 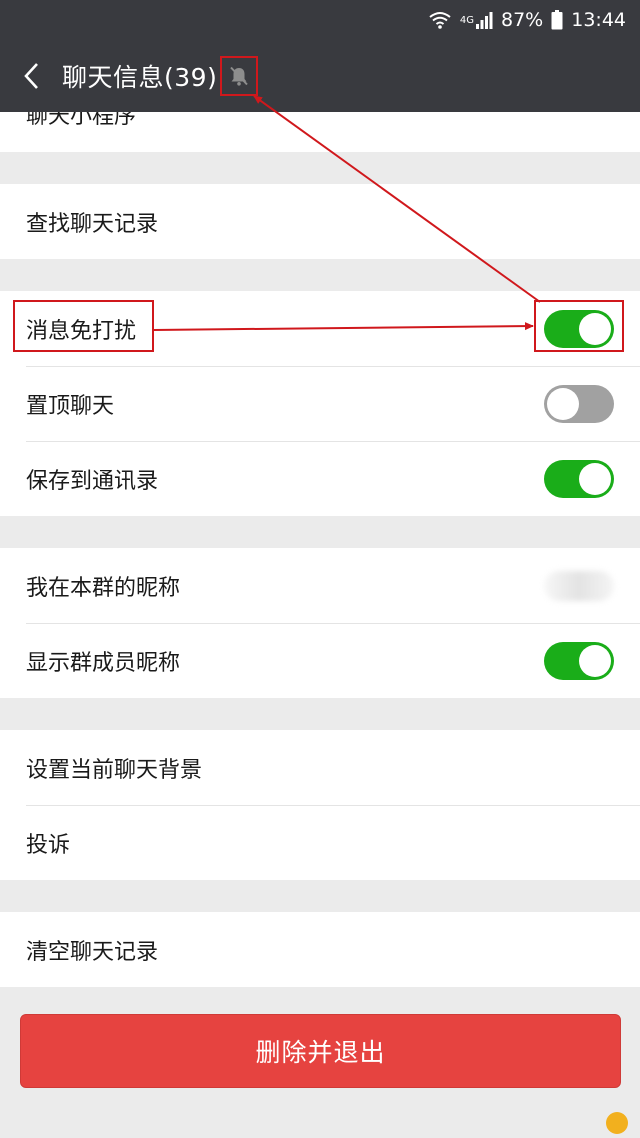 I want to click on nav-bar: 聊天信息(39), so click(x=320, y=76).